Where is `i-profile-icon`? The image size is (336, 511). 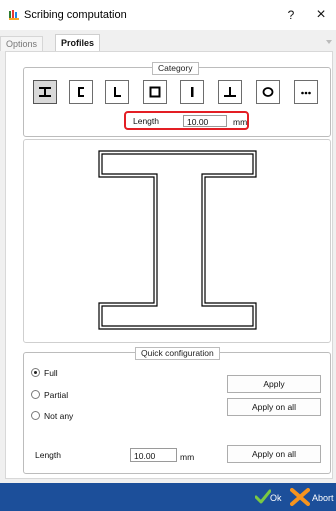 i-profile-icon is located at coordinates (45, 92).